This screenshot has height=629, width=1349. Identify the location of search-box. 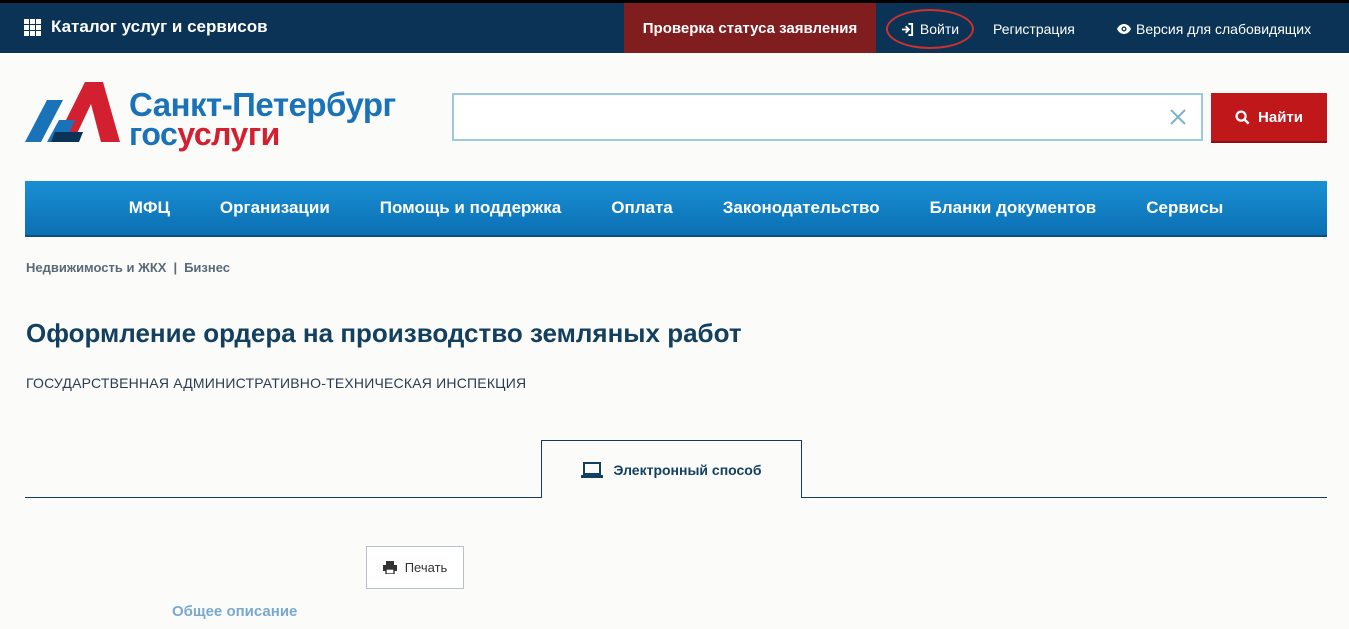
(827, 117).